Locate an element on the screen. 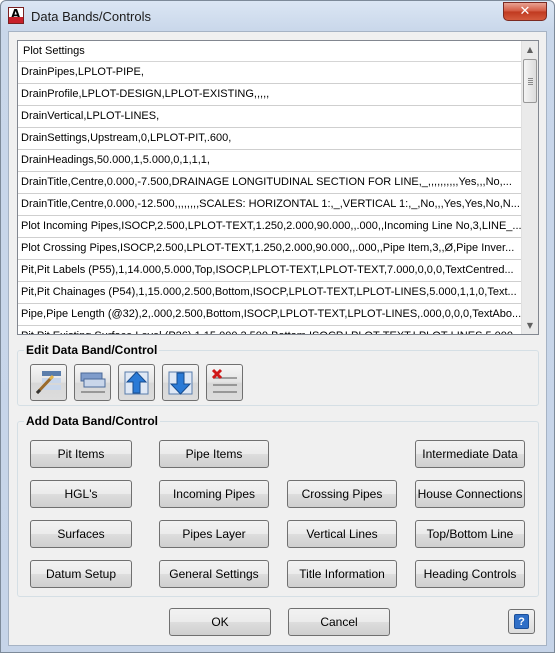 The width and height of the screenshot is (555, 653). surfaces-button: Surfaces is located at coordinates (81, 534).